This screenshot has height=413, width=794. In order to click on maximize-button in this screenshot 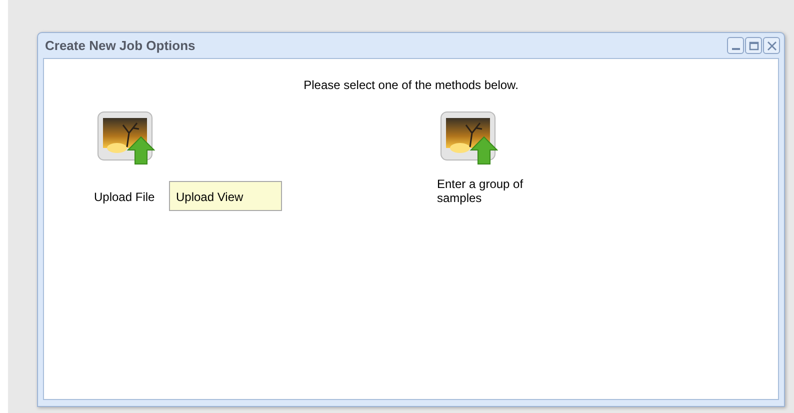, I will do `click(753, 45)`.